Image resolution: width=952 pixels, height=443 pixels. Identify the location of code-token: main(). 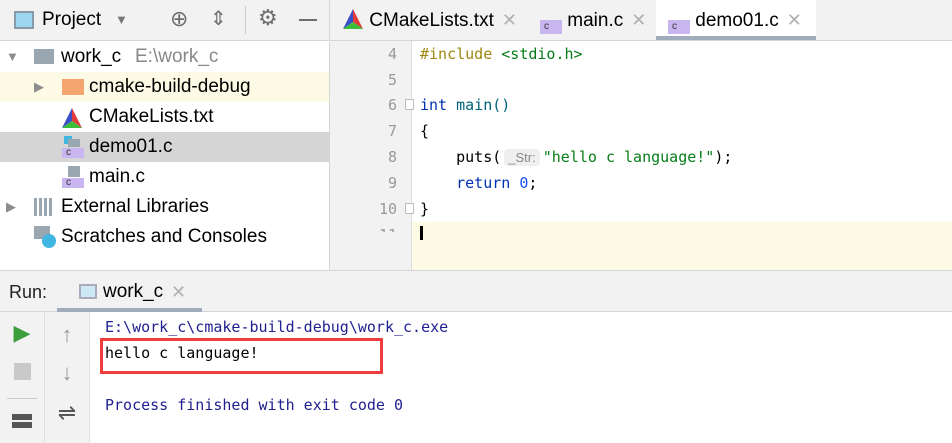
(479, 105).